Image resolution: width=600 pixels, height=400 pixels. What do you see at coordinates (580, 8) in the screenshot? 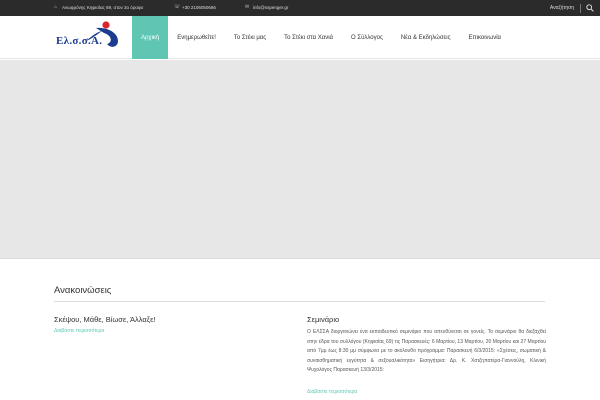
I see `search-divider` at bounding box center [580, 8].